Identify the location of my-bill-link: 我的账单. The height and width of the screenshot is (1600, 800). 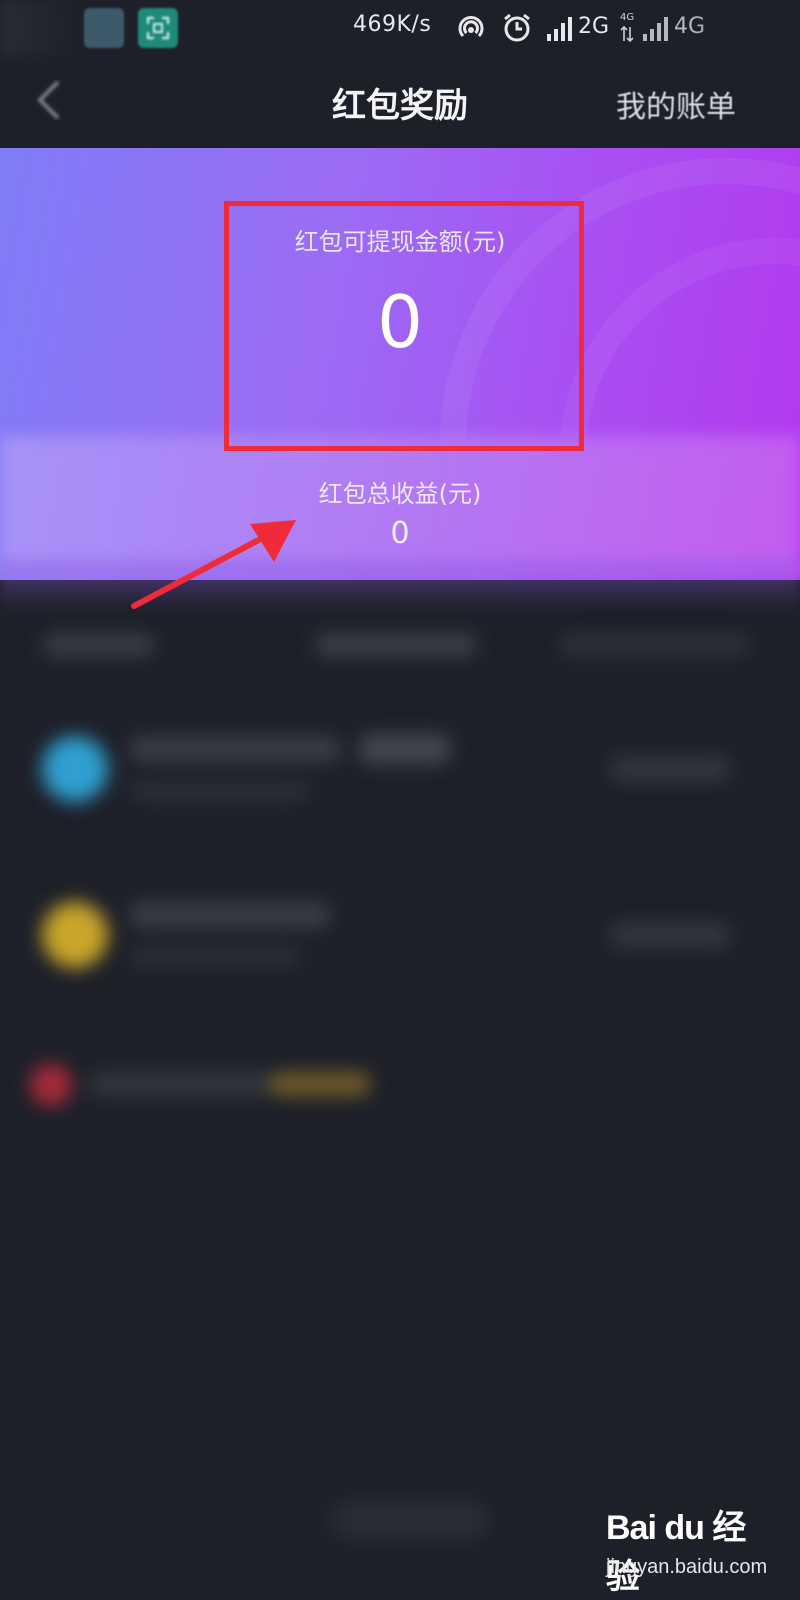
(676, 104).